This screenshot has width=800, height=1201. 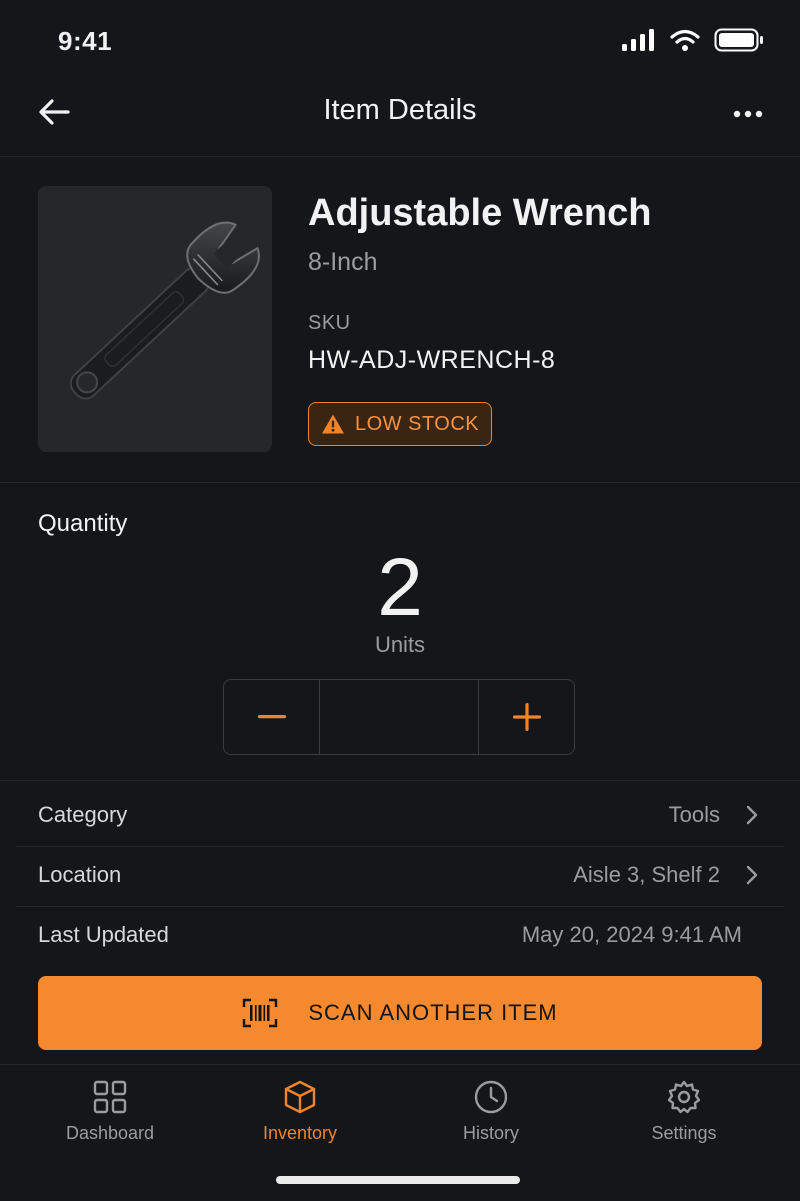 I want to click on more-horizontal-icon, so click(x=748, y=114).